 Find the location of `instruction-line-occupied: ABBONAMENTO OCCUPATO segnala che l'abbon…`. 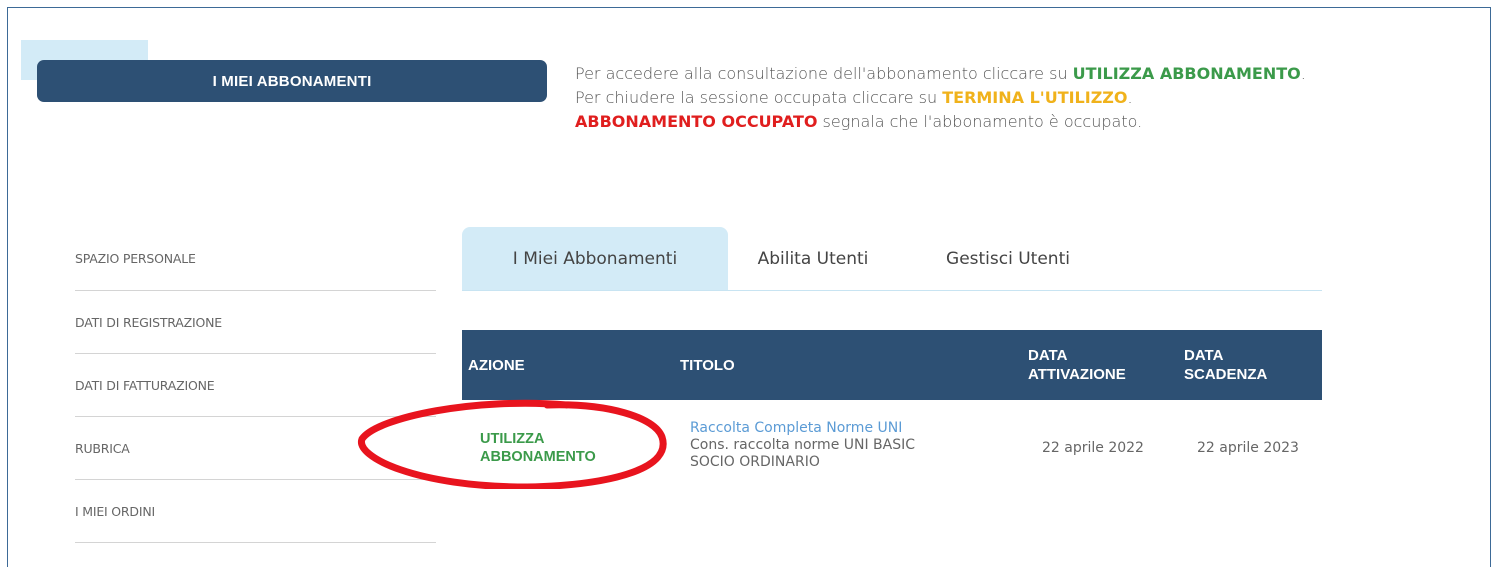

instruction-line-occupied: ABBONAMENTO OCCUPATO segnala che l'abbon… is located at coordinates (859, 121).